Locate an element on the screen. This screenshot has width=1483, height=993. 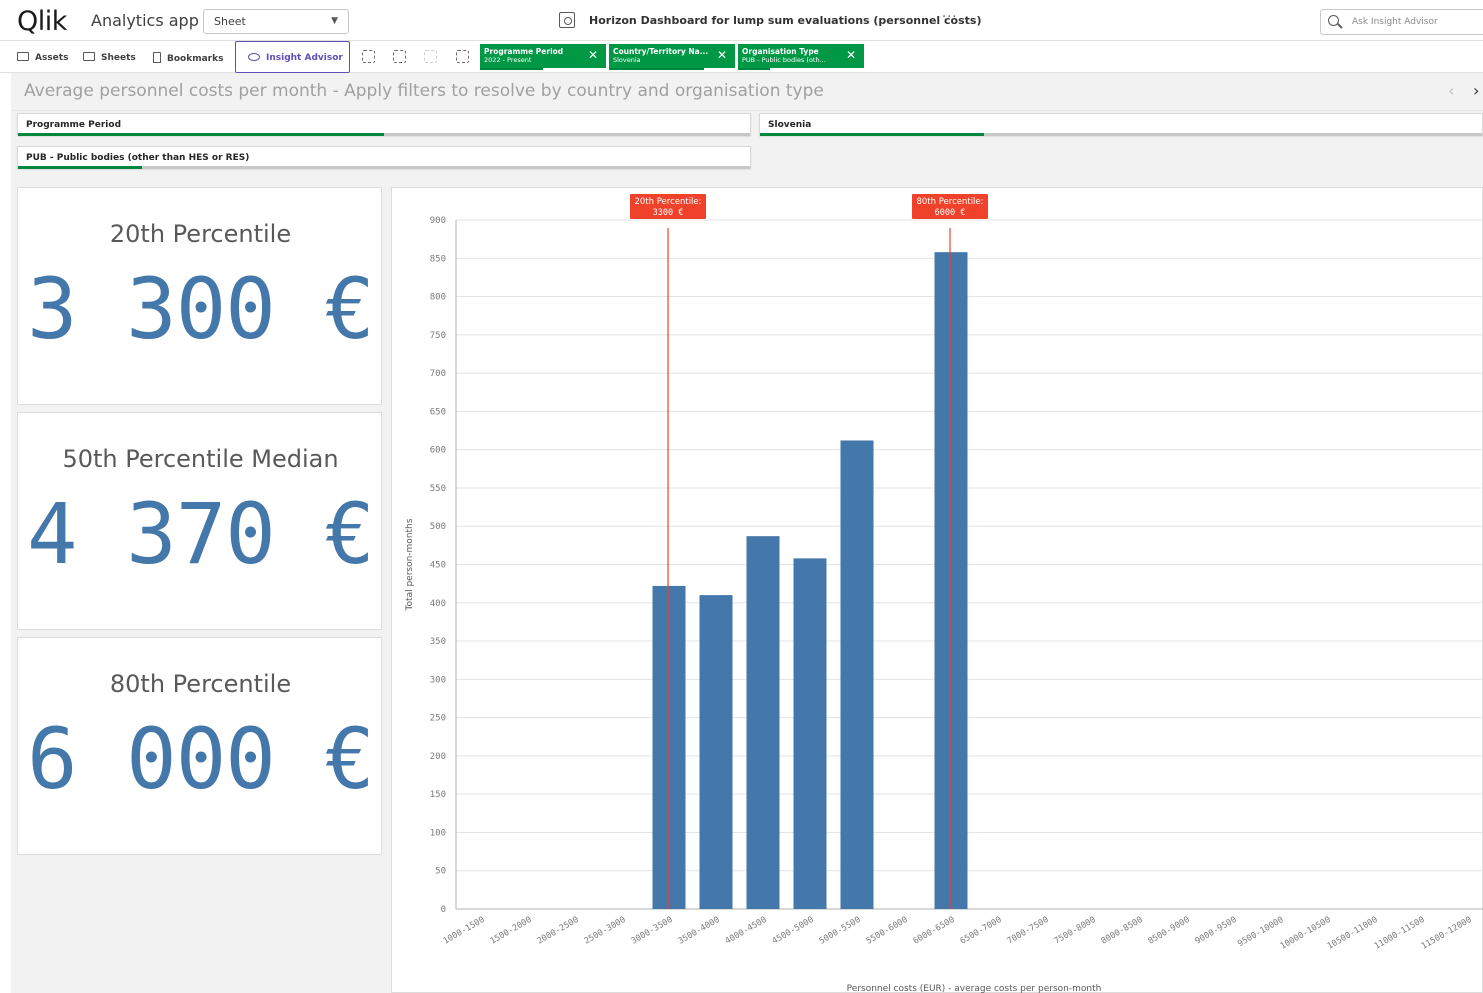
search-icon is located at coordinates (1333, 20).